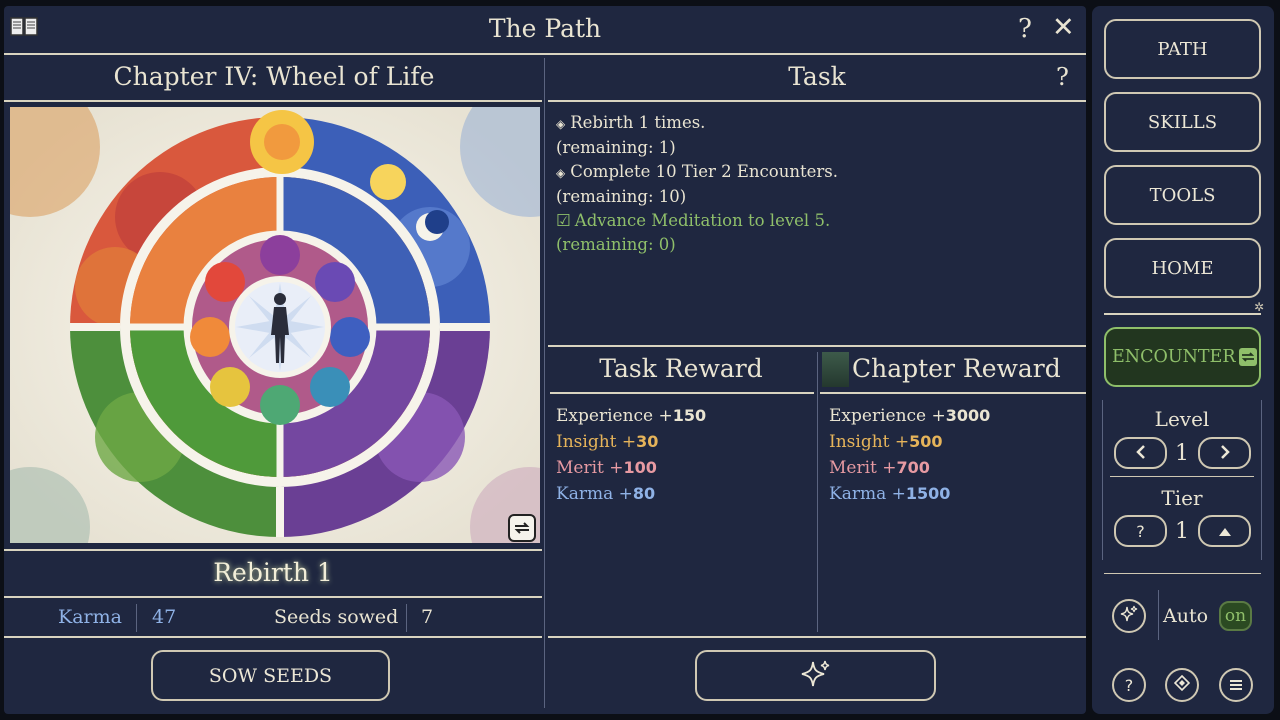  I want to click on reward-merit: Merit +100, so click(681, 468).